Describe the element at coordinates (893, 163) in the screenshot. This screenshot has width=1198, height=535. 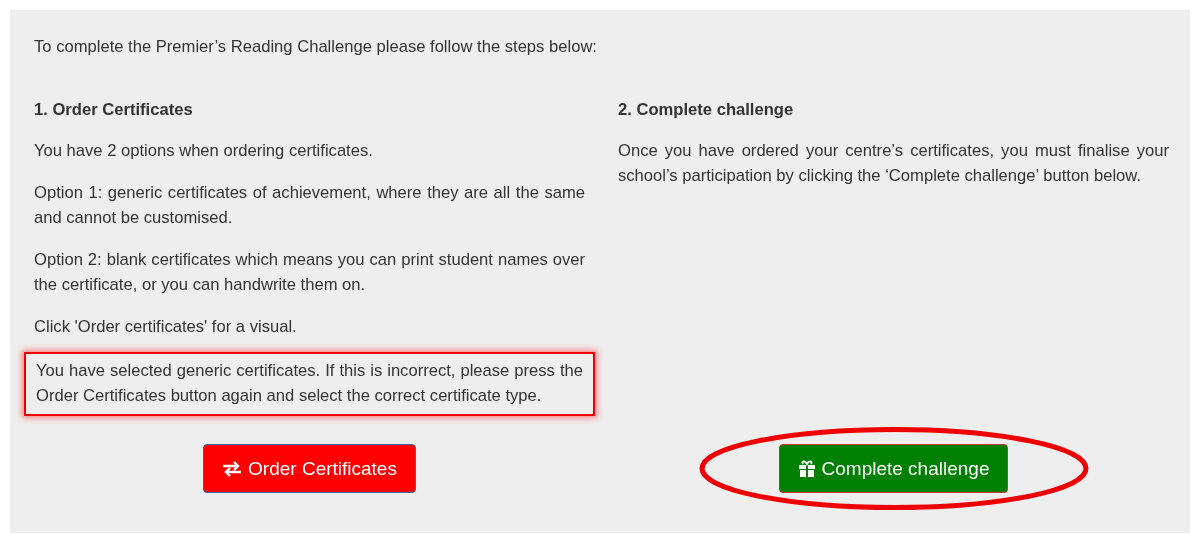
I see `step-paragraph: Once you have ordered your centre’s certificates, you must finalise your school’s participation by clicking the ‘Complete challenge’ button below.` at that location.